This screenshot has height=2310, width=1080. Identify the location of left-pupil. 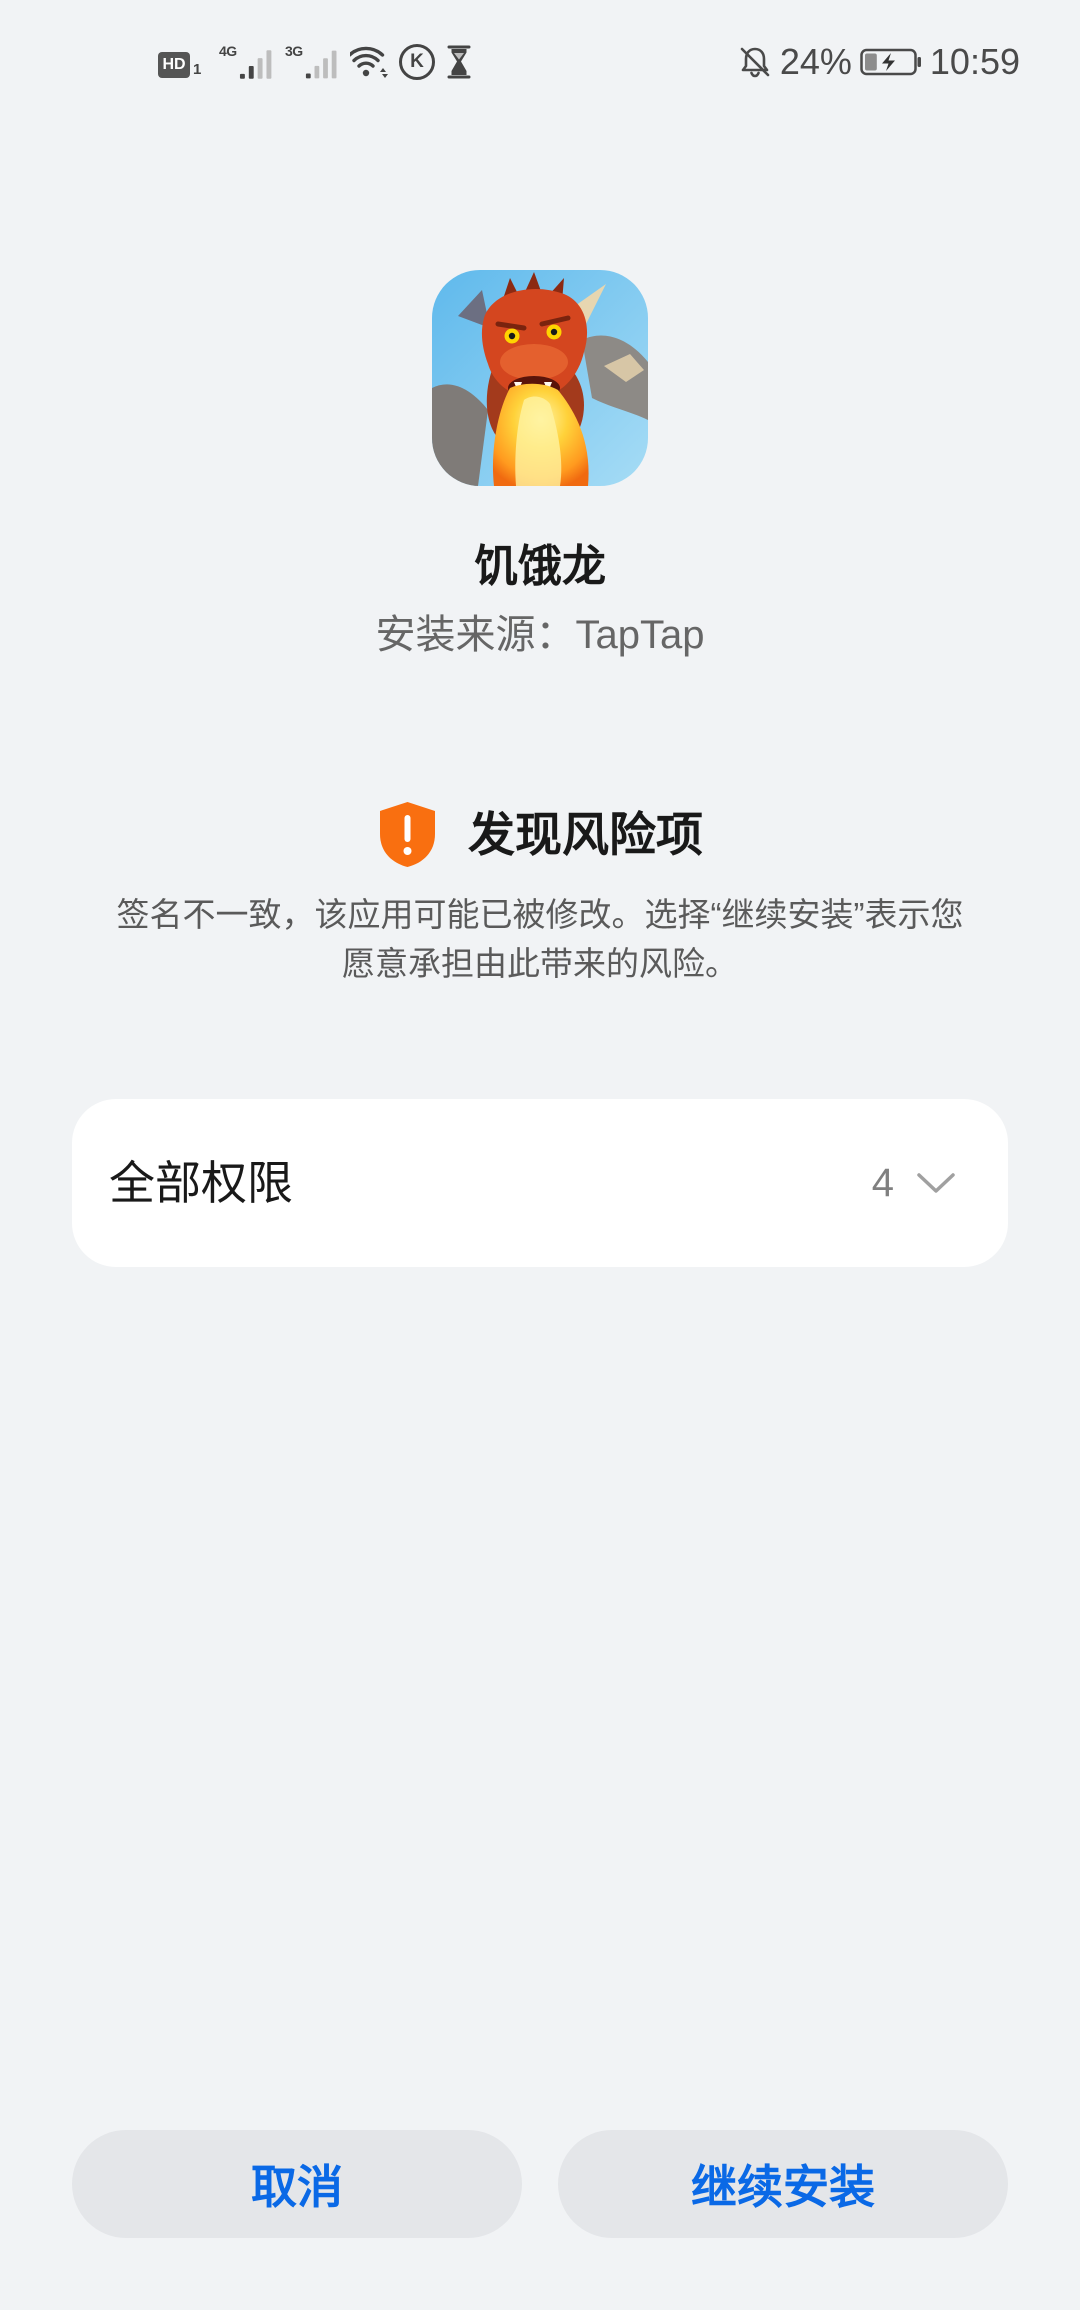
(512, 336).